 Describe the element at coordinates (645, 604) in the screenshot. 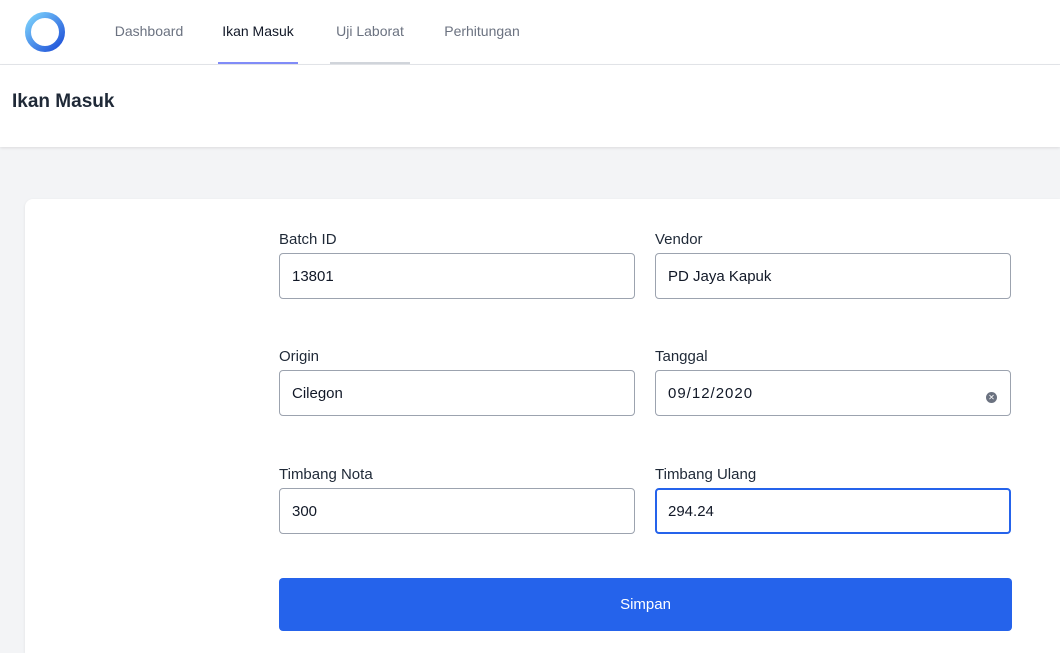

I see `simpan-button: Simpan` at that location.